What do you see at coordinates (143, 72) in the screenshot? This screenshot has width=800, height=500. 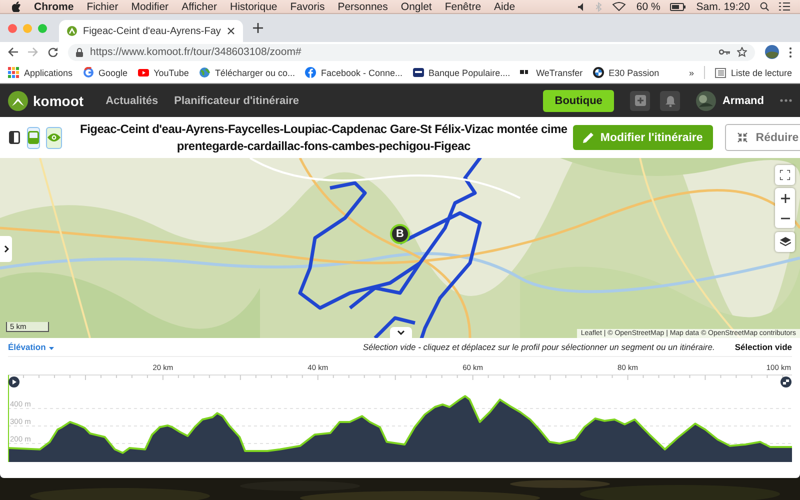 I see `play-icon` at bounding box center [143, 72].